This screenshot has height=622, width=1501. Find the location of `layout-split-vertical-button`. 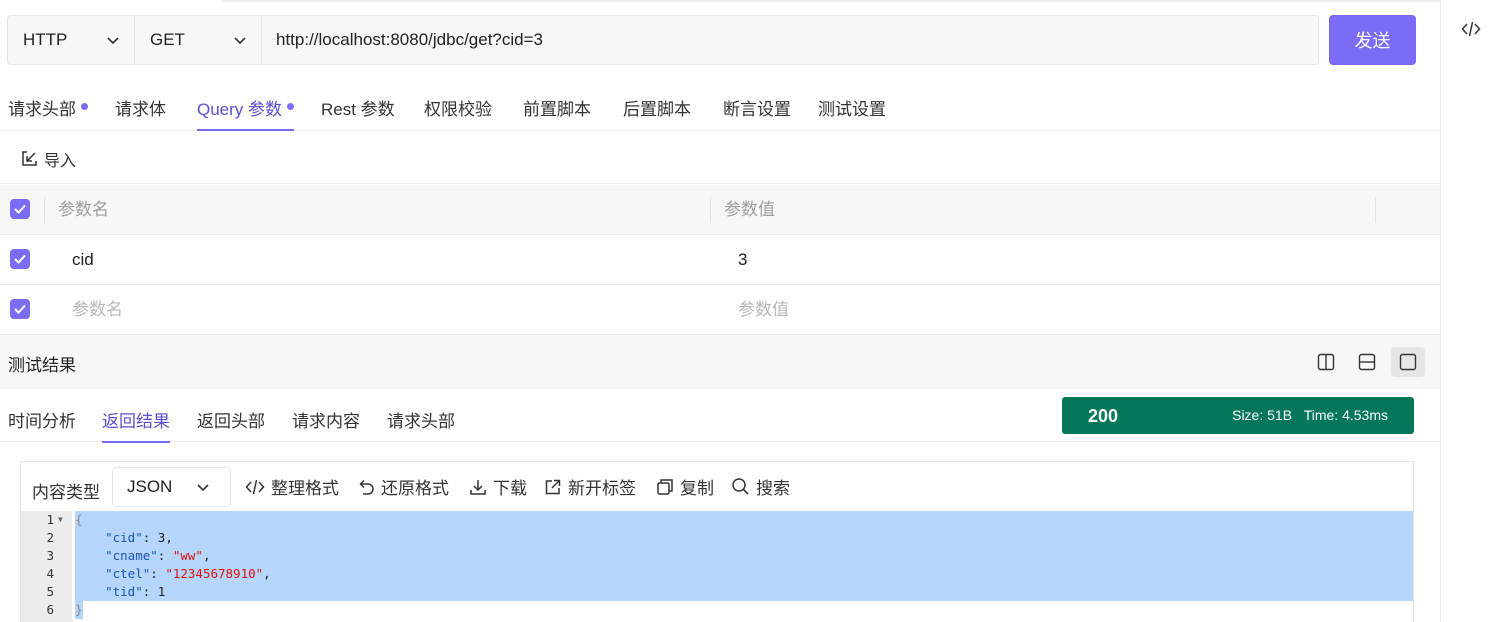

layout-split-vertical-button is located at coordinates (1326, 362).